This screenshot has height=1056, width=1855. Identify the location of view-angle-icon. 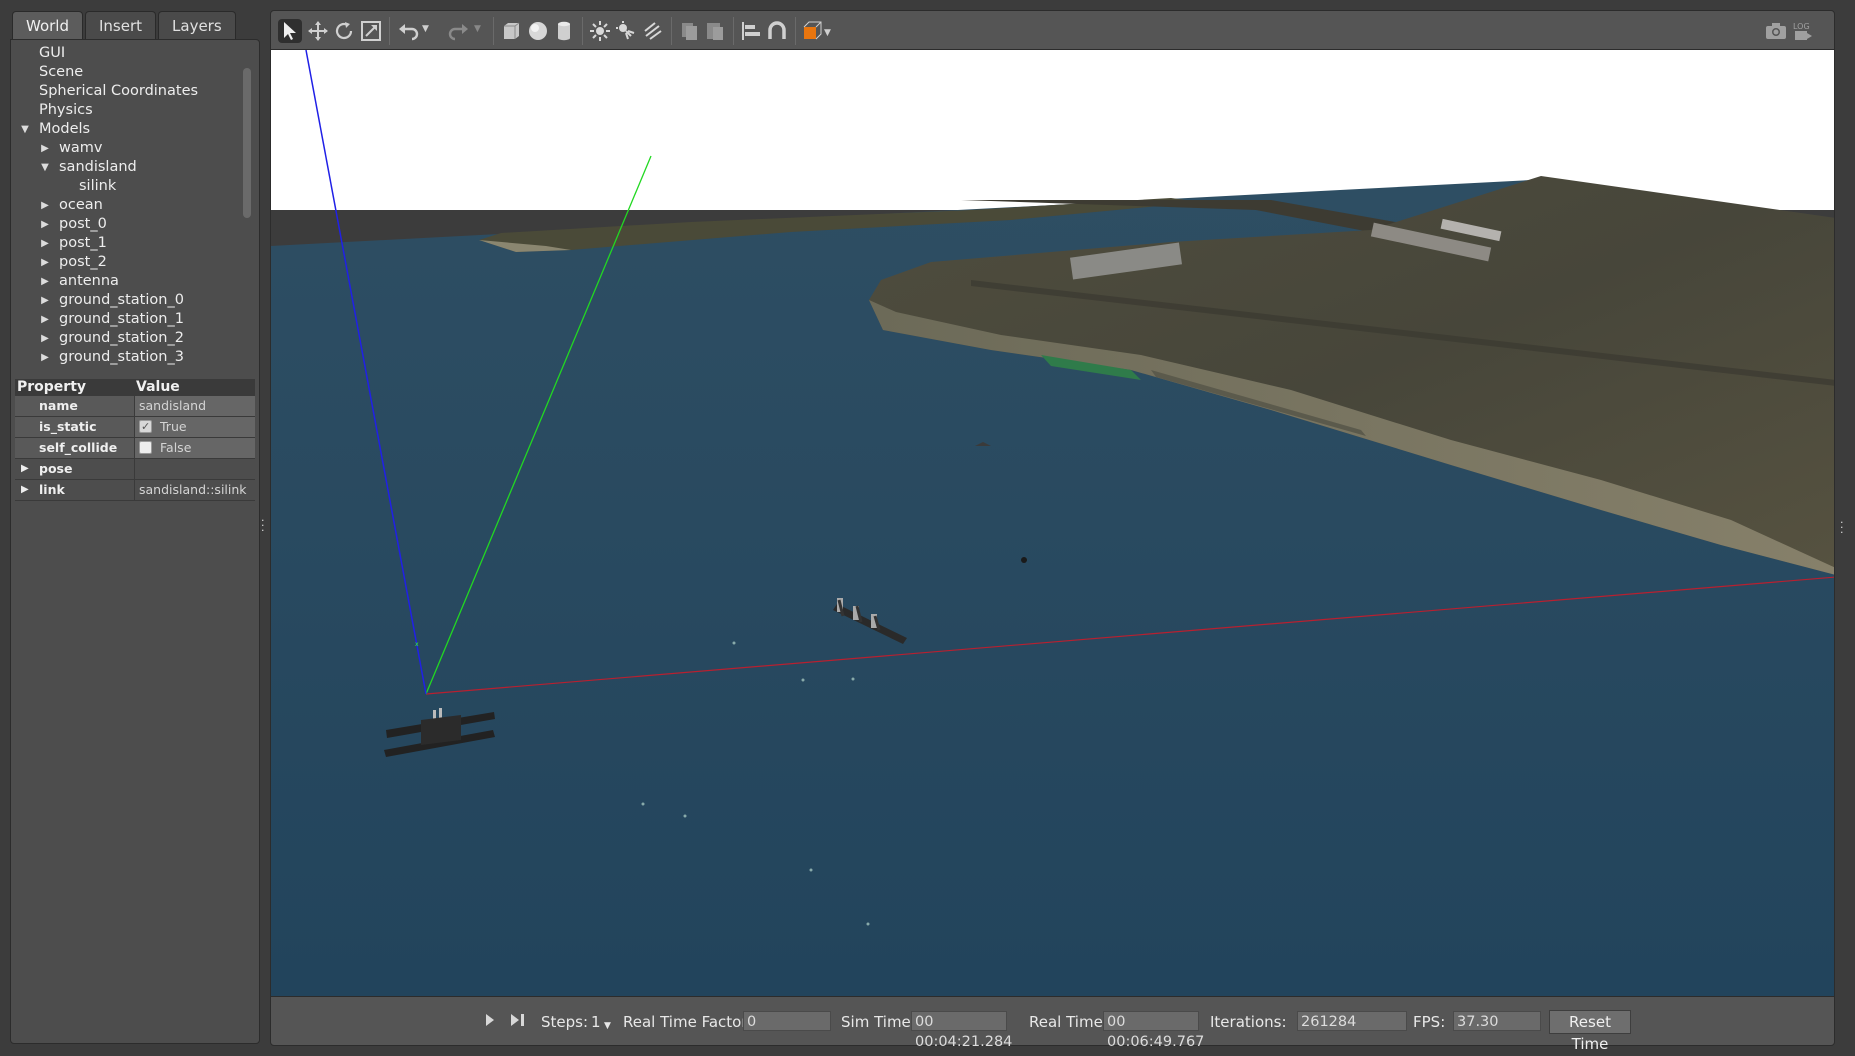
(813, 31).